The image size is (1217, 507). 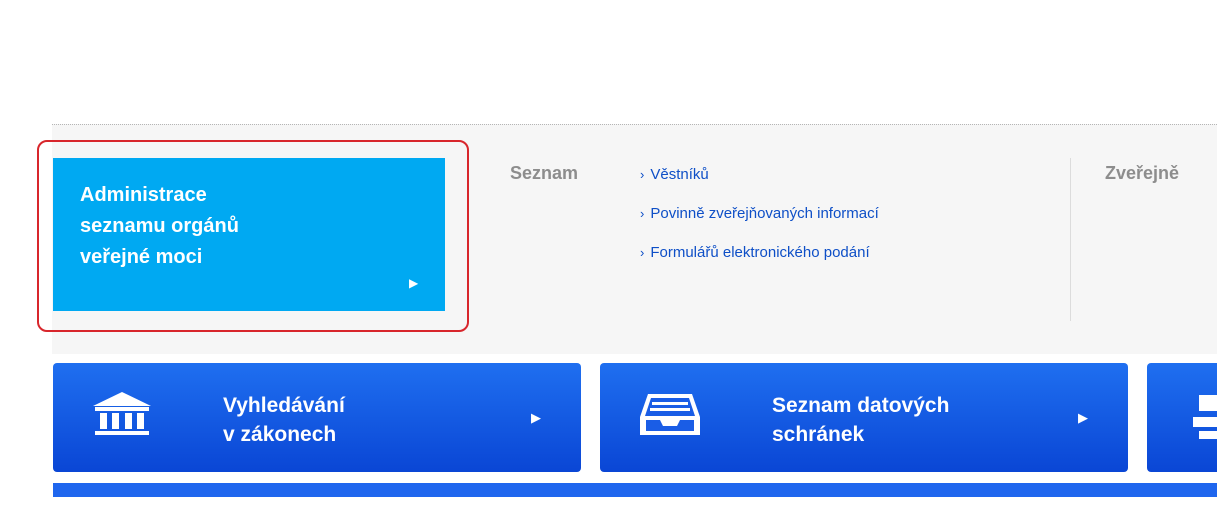 What do you see at coordinates (634, 124) in the screenshot?
I see `dotted-separator` at bounding box center [634, 124].